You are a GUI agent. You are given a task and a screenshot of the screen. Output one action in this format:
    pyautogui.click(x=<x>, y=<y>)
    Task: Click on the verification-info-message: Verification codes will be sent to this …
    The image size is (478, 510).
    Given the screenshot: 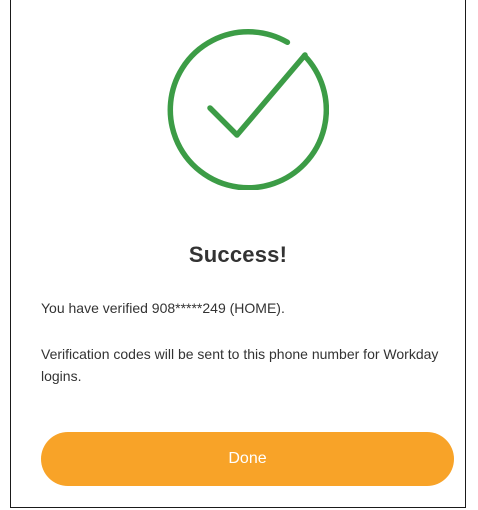 What is the action you would take?
    pyautogui.click(x=240, y=365)
    